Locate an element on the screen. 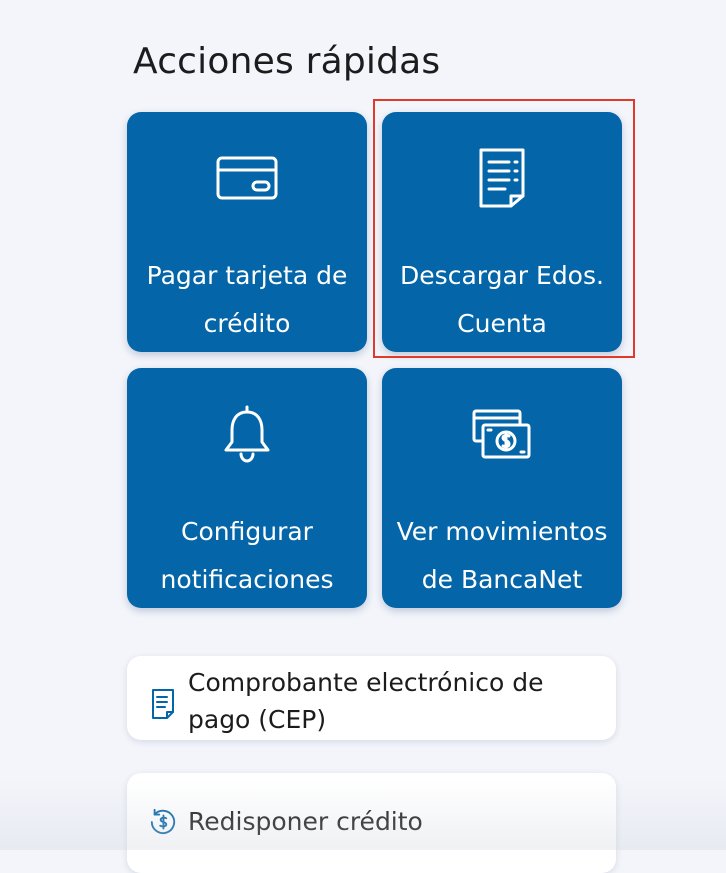 The width and height of the screenshot is (726, 873). page-title: Acciones rápidas is located at coordinates (287, 61).